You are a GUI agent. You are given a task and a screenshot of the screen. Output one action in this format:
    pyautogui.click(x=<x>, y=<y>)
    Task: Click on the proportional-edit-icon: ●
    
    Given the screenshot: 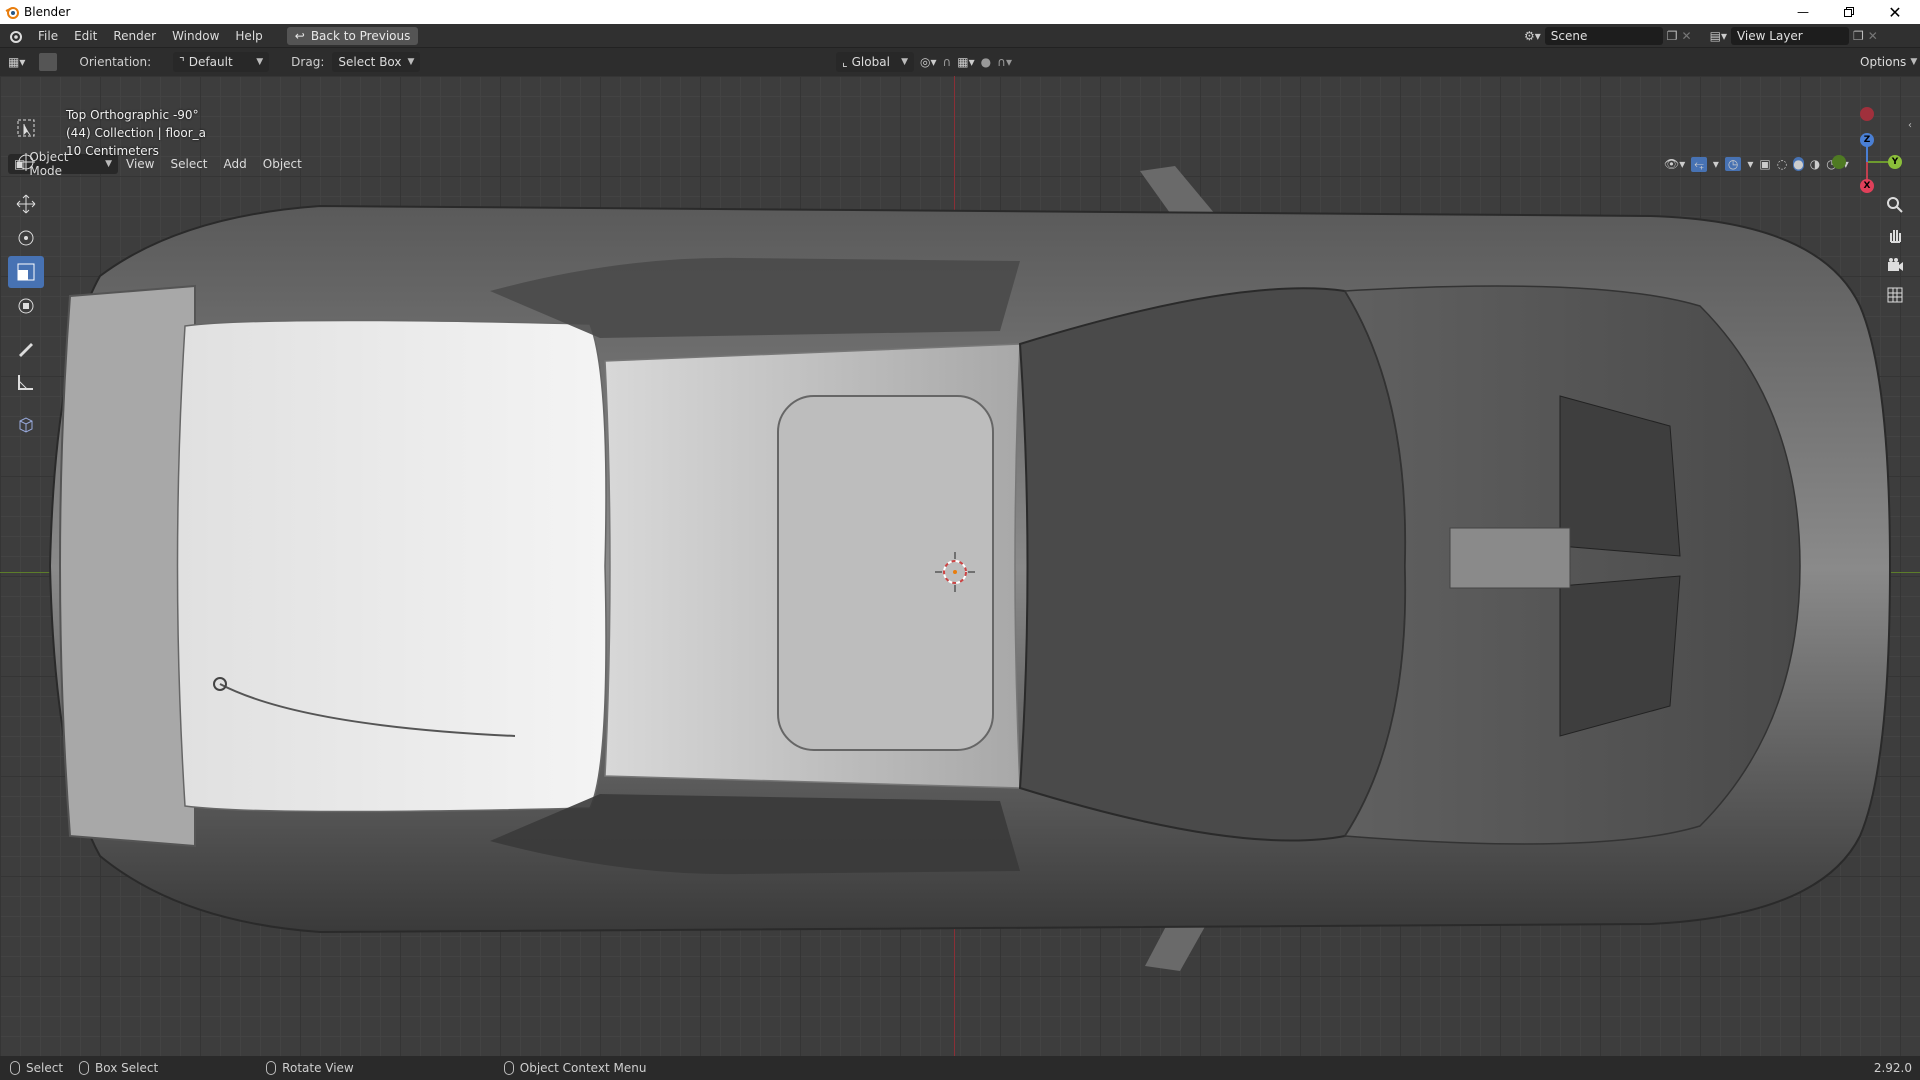 What is the action you would take?
    pyautogui.click(x=986, y=62)
    